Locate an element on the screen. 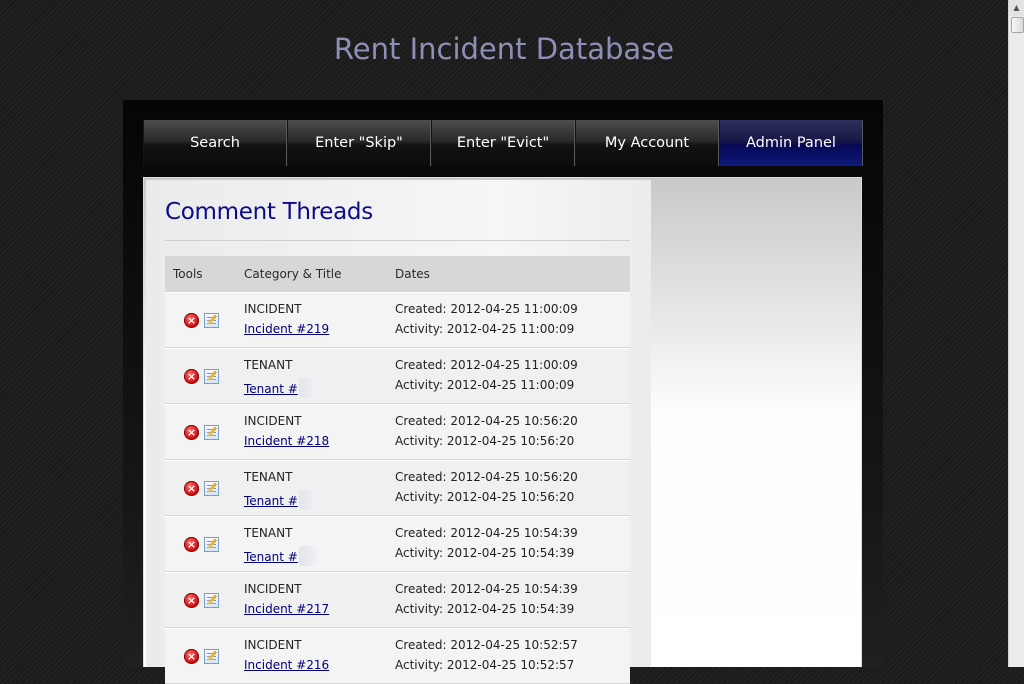  page-title: Comment Threads is located at coordinates (269, 212).